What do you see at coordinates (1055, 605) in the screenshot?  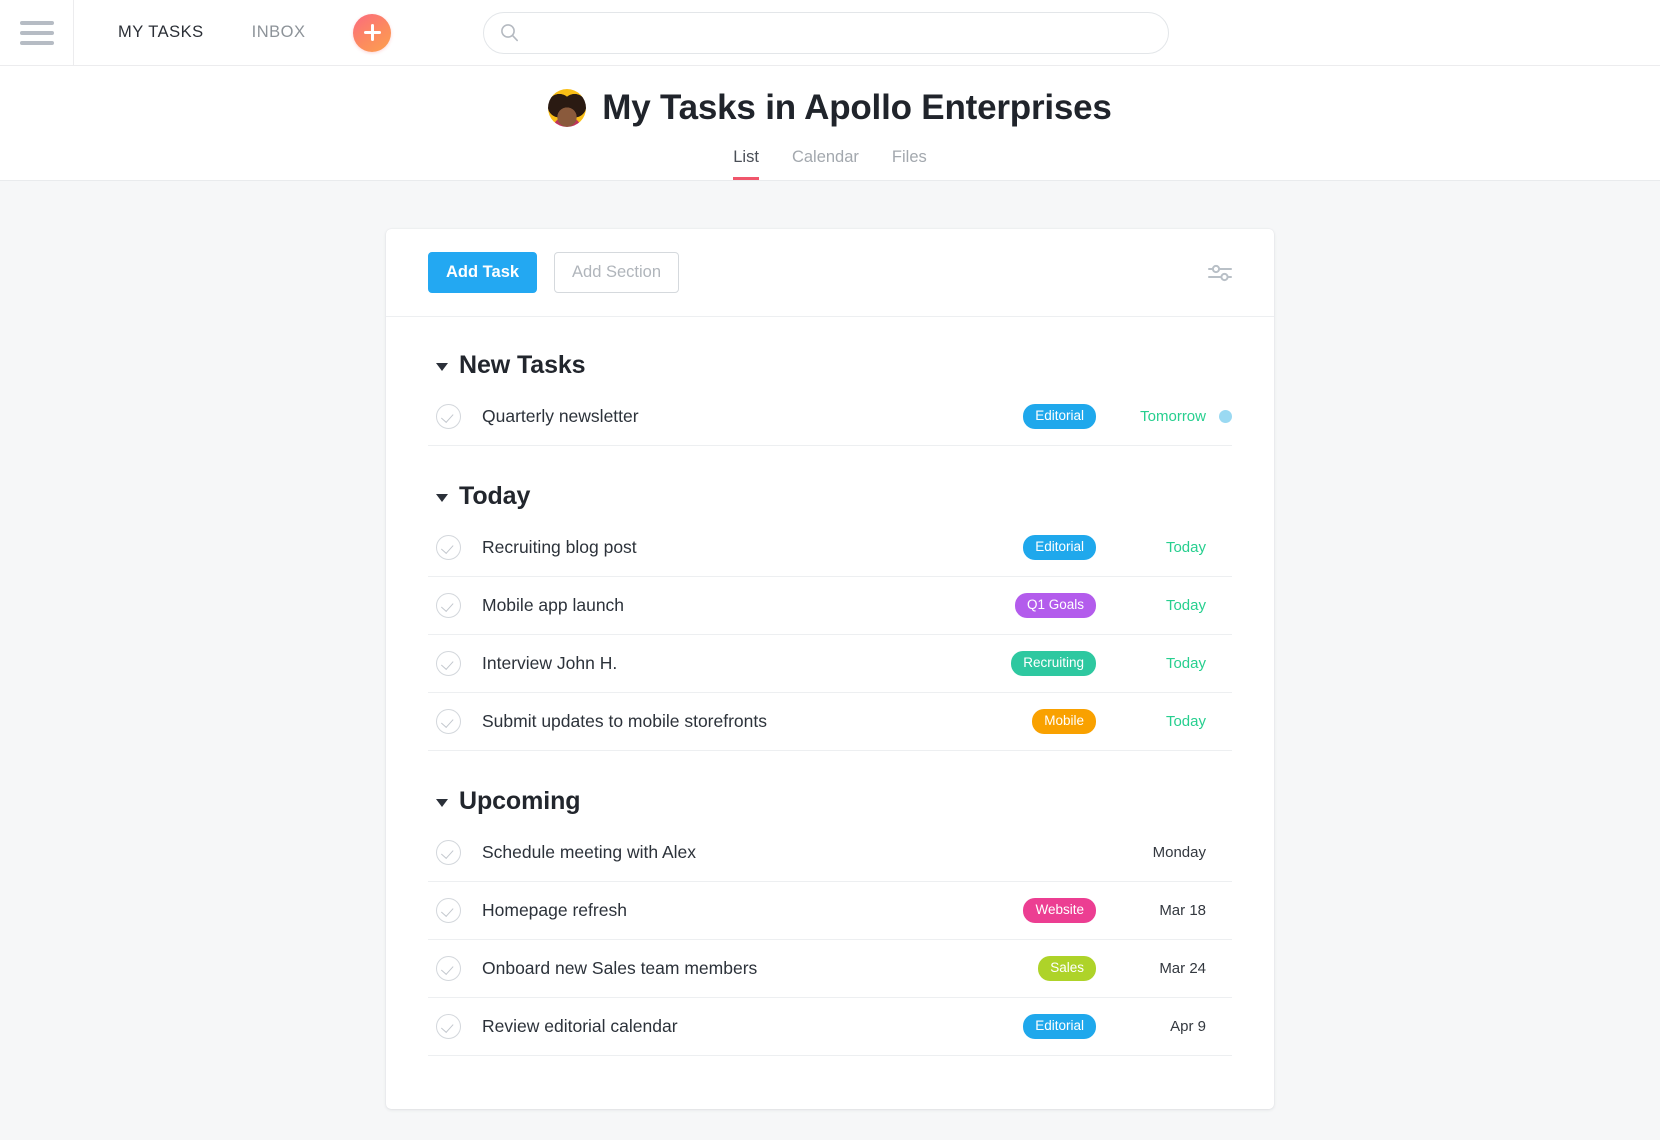 I see `task-tag: Q1 Goals` at bounding box center [1055, 605].